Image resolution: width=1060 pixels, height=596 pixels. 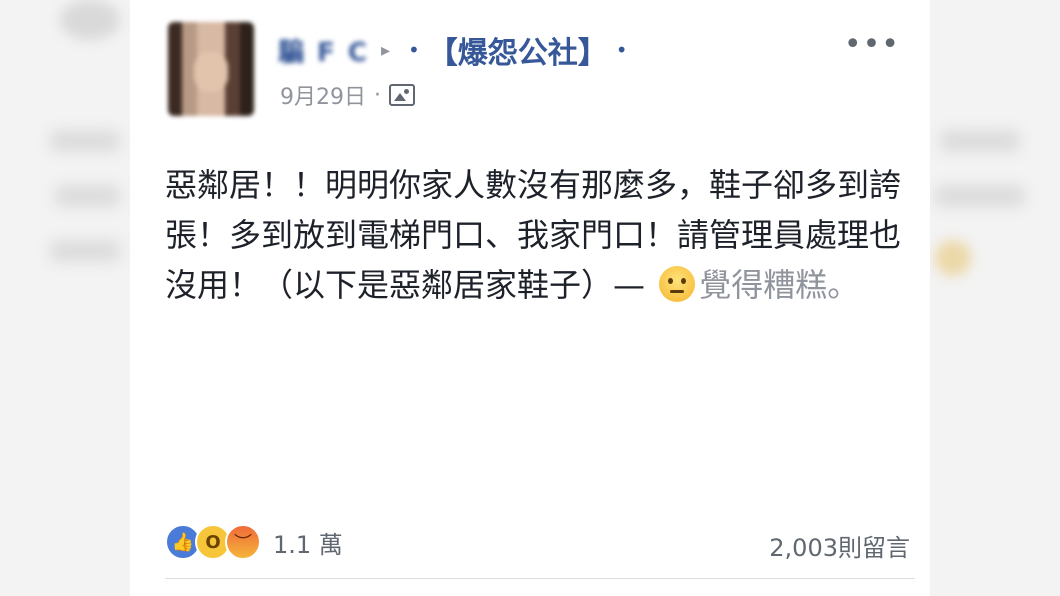 I want to click on blurred-emoji, so click(x=953, y=258).